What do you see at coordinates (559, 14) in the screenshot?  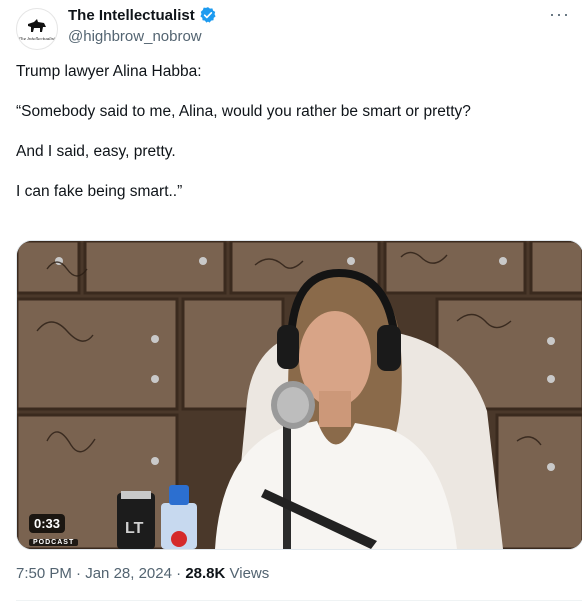 I see `more-options-button: ···` at bounding box center [559, 14].